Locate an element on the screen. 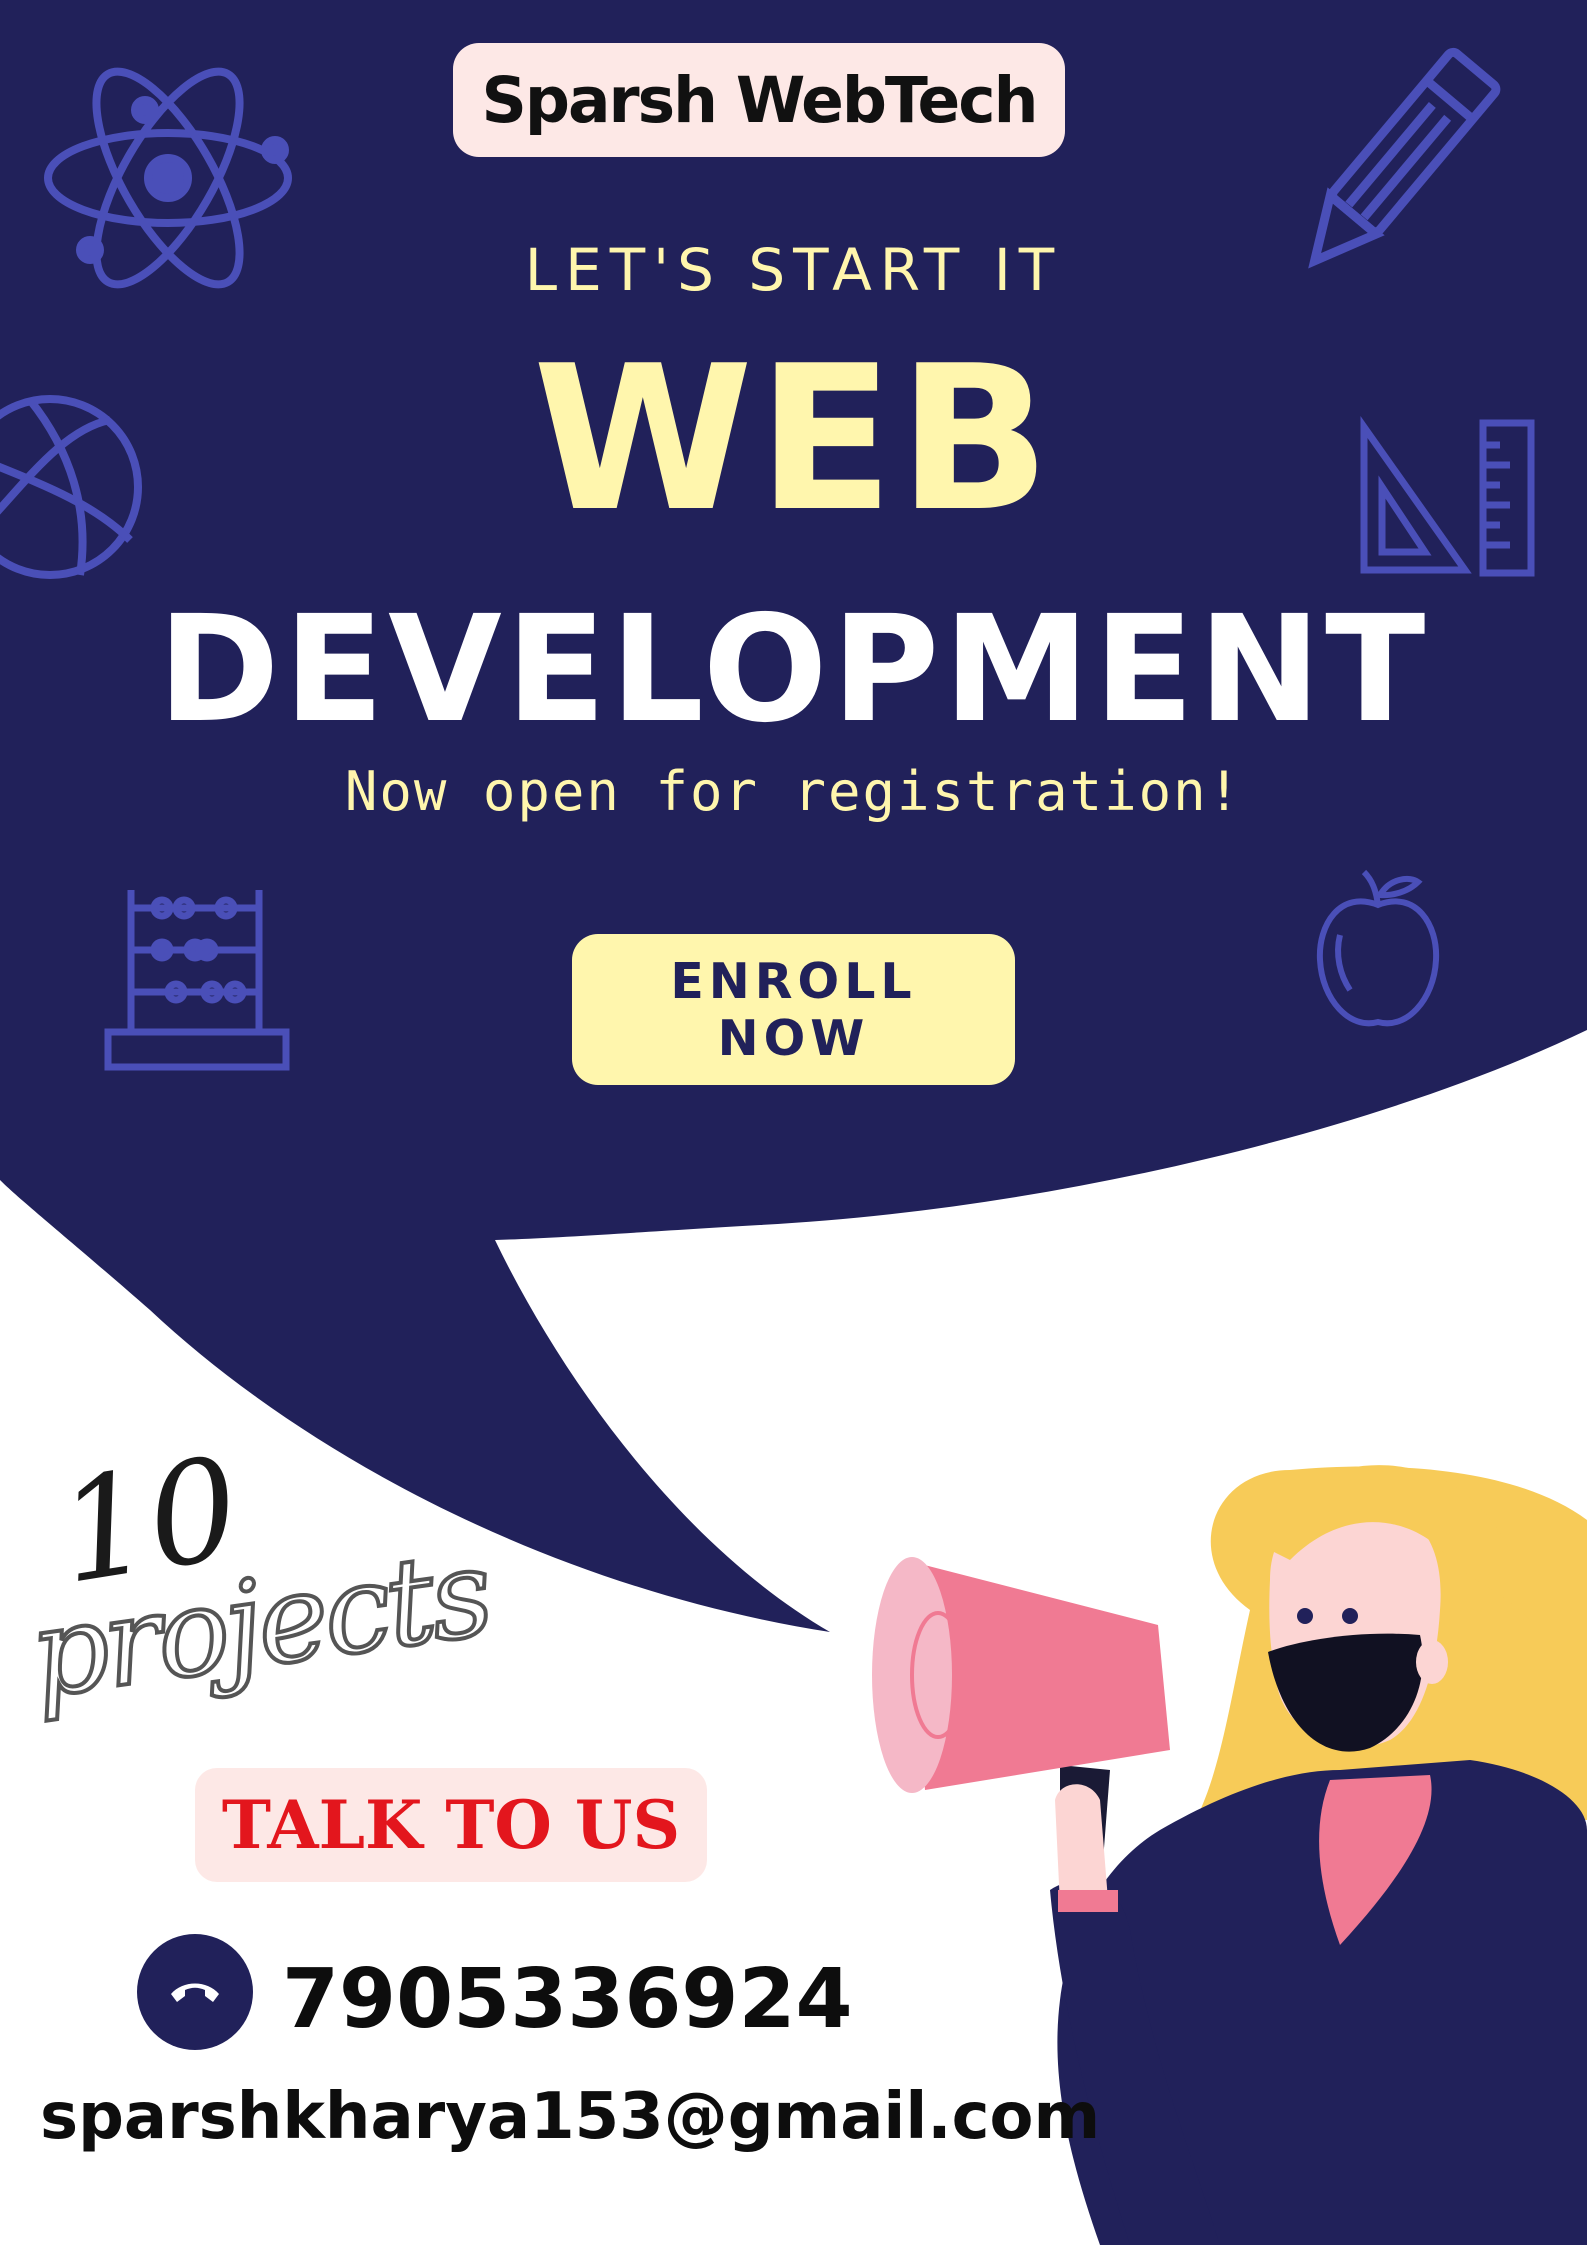 This screenshot has width=1587, height=2245. woman-illustration is located at coordinates (1318, 1855).